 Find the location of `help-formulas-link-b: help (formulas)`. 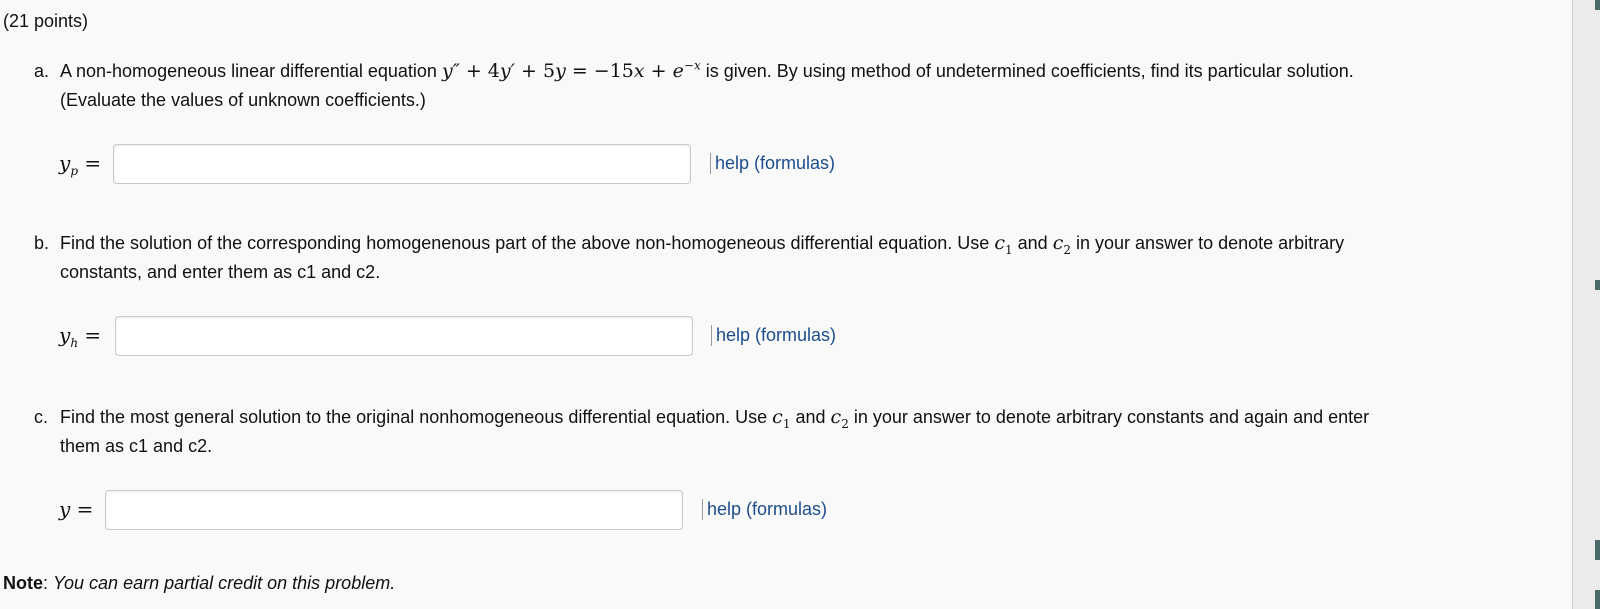

help-formulas-link-b: help (formulas) is located at coordinates (773, 335).